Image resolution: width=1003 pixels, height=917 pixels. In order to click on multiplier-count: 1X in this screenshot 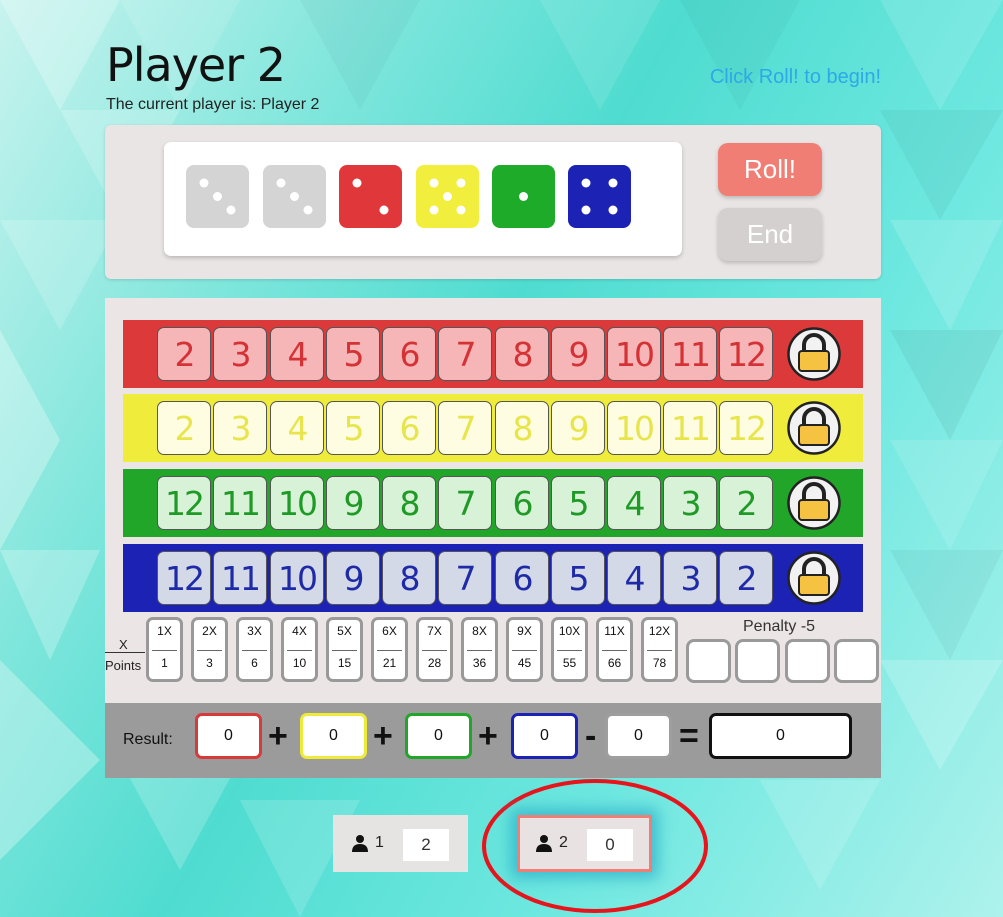, I will do `click(164, 631)`.